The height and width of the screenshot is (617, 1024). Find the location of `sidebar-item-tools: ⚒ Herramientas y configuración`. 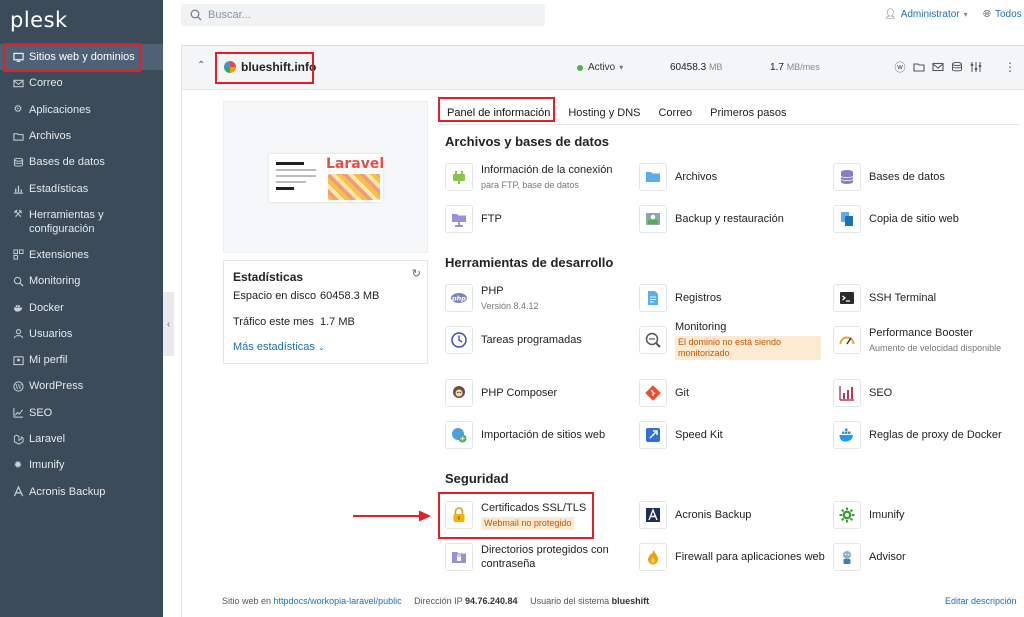

sidebar-item-tools: ⚒ Herramientas y configuración is located at coordinates (81, 222).